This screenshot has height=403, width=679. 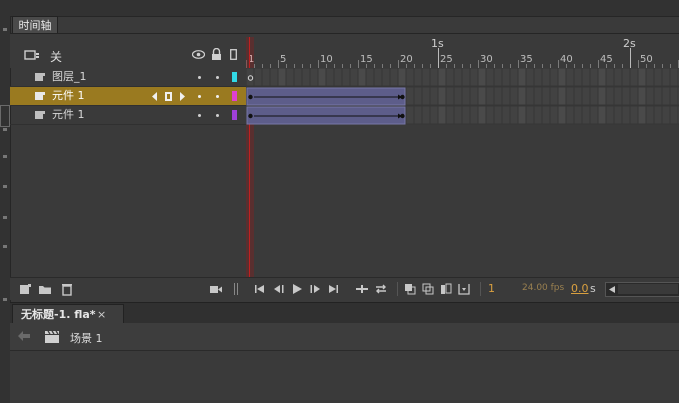 What do you see at coordinates (543, 288) in the screenshot?
I see `fps-value: 24.00 fps` at bounding box center [543, 288].